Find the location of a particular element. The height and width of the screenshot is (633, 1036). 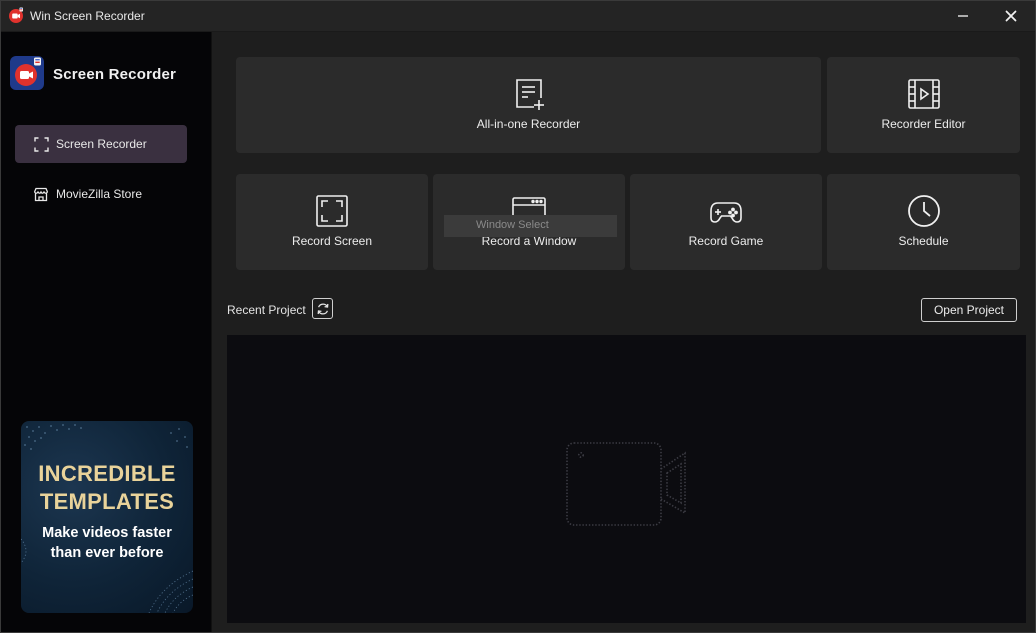

video-camera-icon is located at coordinates (626, 484).